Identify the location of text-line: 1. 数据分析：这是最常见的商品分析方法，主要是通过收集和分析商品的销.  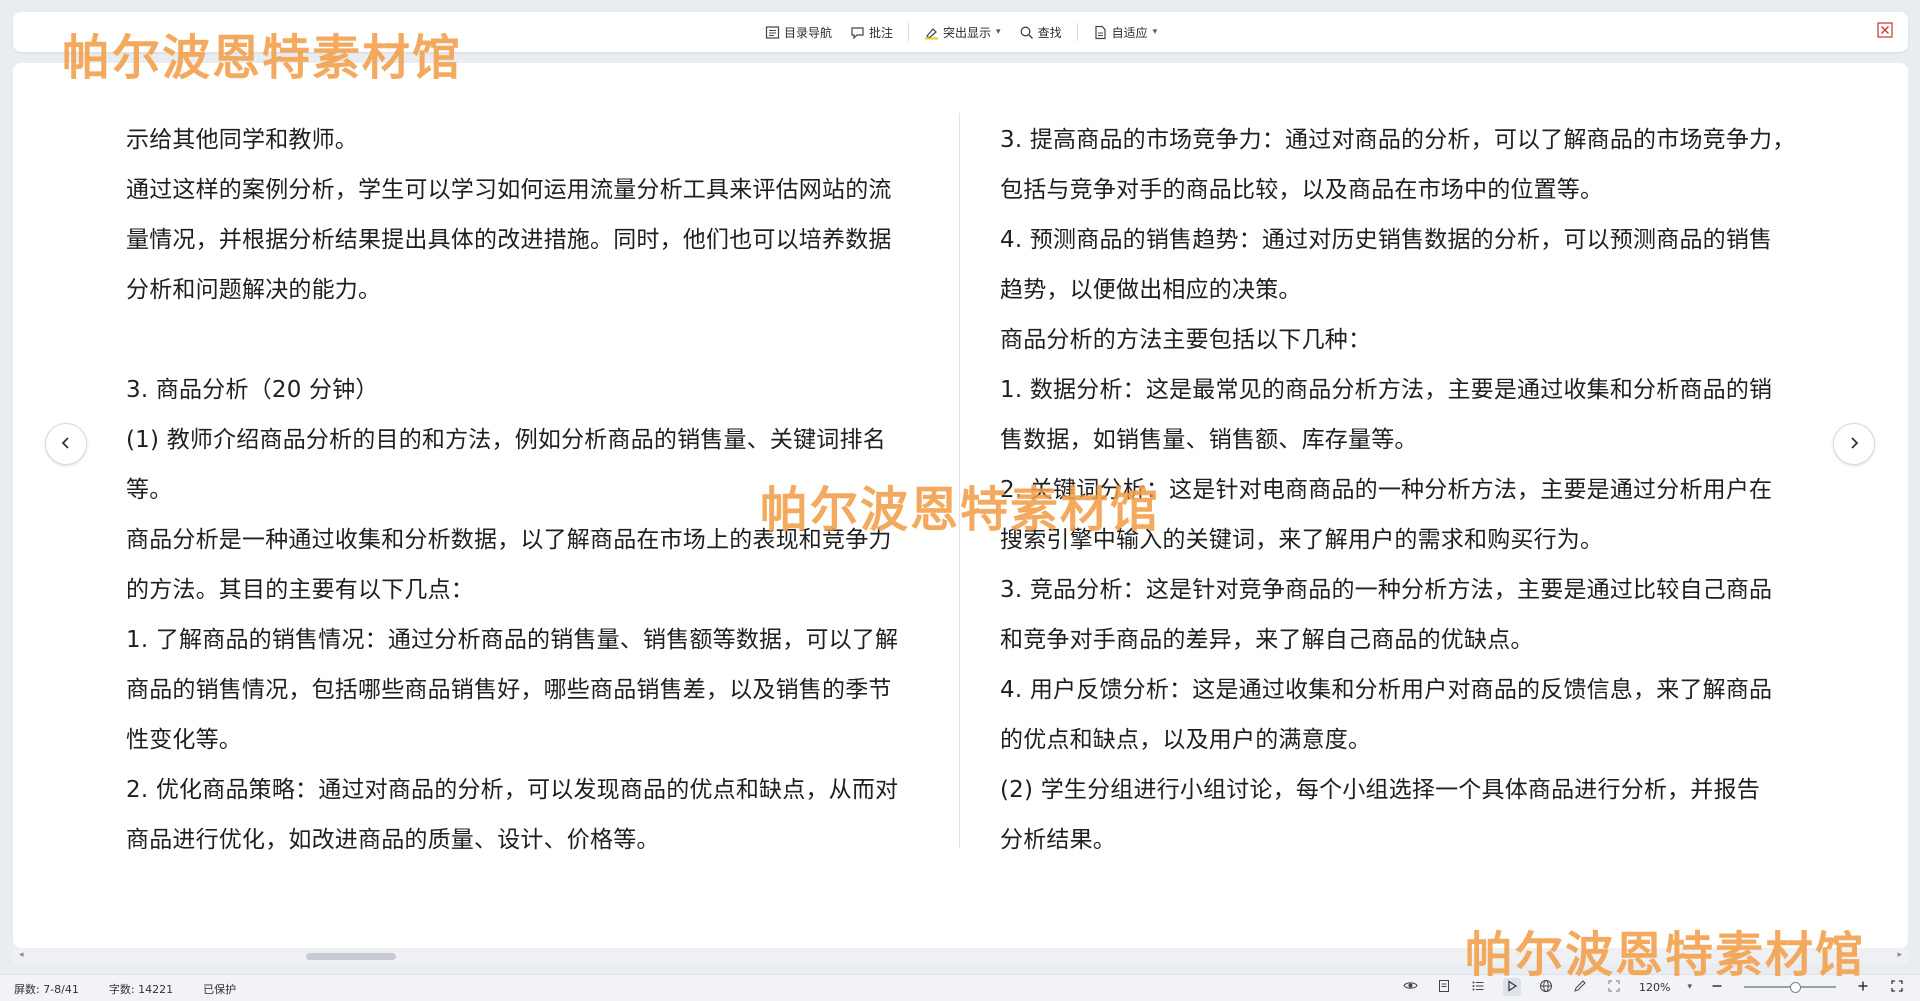
(1386, 390).